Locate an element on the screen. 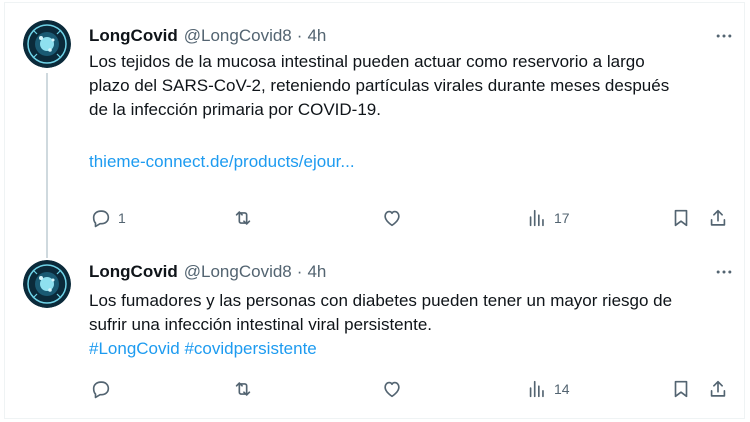 Image resolution: width=750 pixels, height=422 pixels. reply-button: 1 is located at coordinates (108, 218).